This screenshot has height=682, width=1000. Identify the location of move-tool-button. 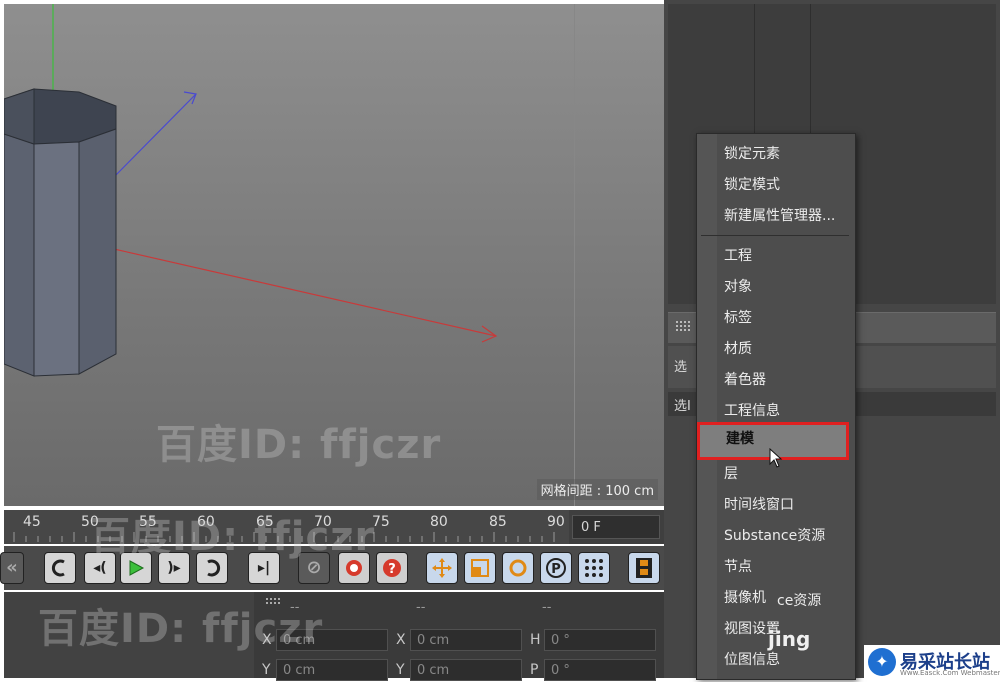
(442, 568).